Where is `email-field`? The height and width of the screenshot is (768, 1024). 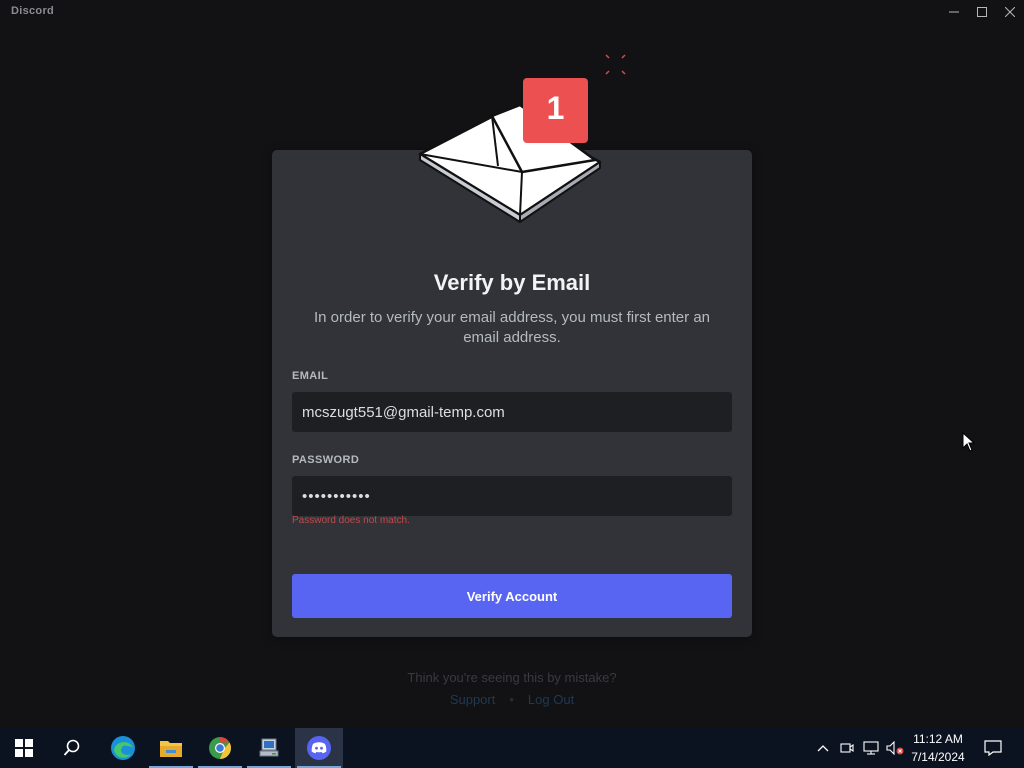
email-field is located at coordinates (512, 412).